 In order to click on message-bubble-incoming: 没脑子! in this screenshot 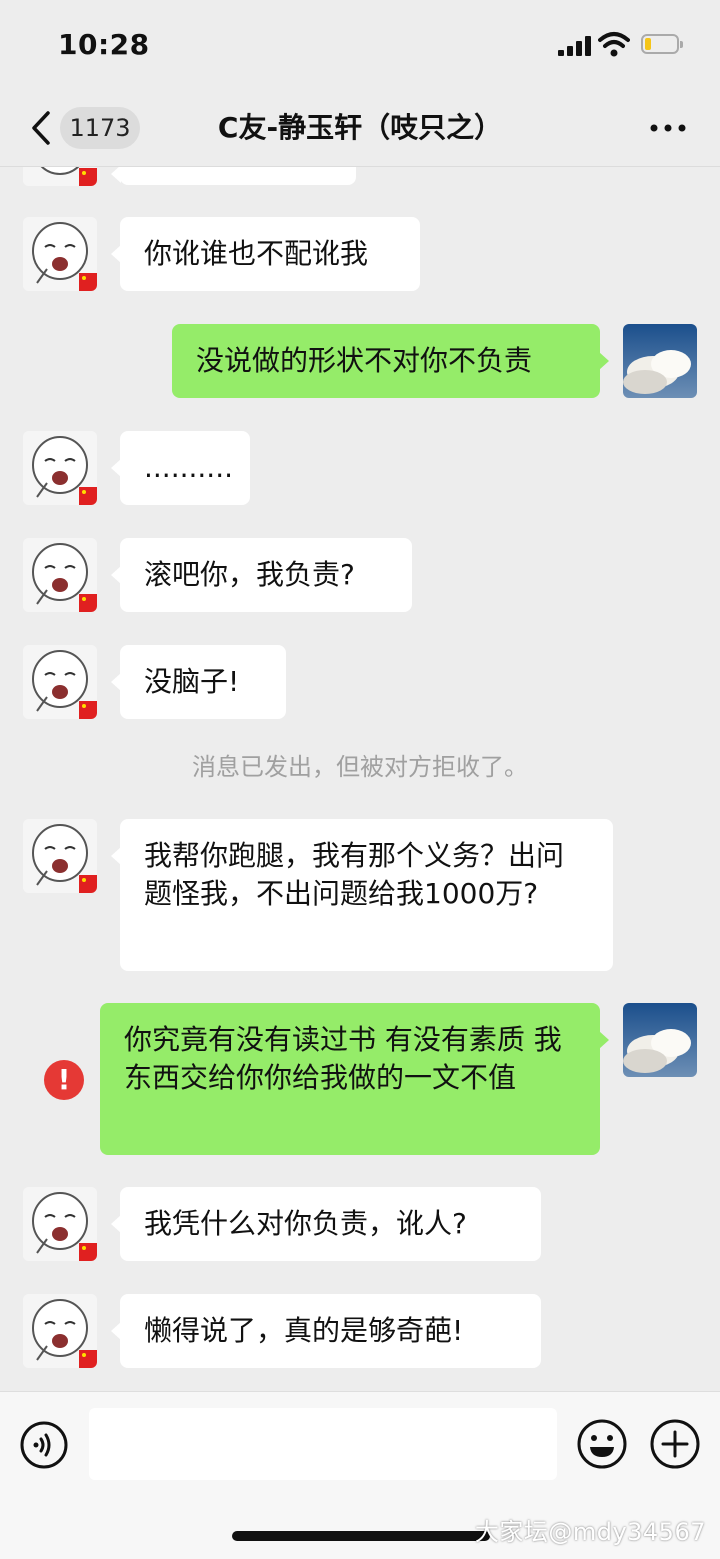, I will do `click(198, 682)`.